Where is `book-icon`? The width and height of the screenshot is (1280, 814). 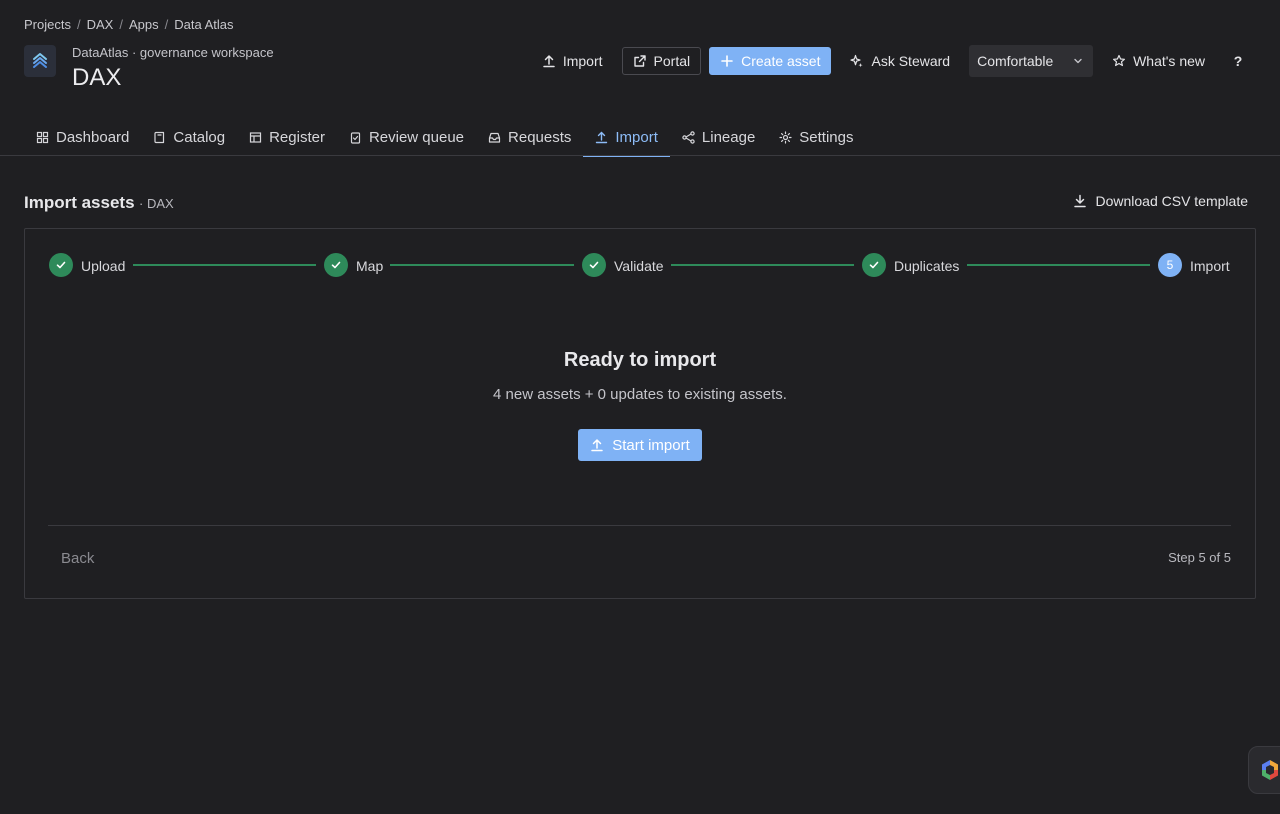
book-icon is located at coordinates (159, 137).